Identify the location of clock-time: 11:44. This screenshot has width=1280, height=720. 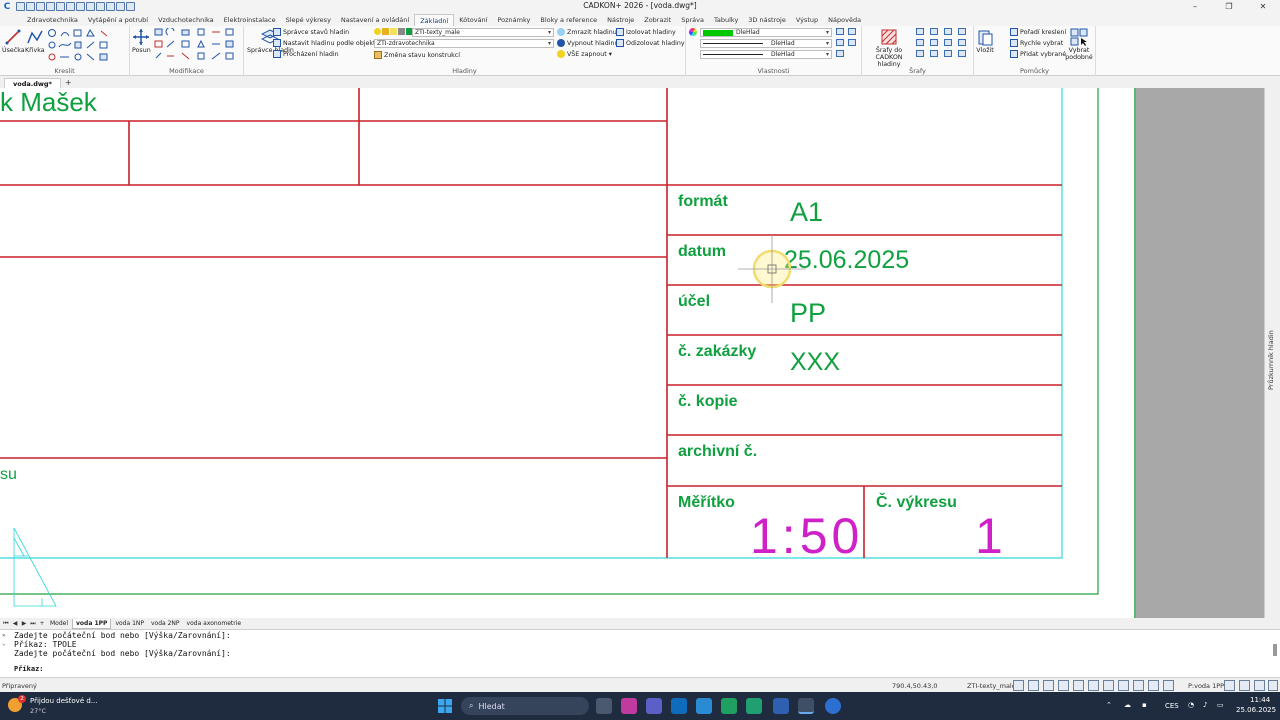
(1260, 700).